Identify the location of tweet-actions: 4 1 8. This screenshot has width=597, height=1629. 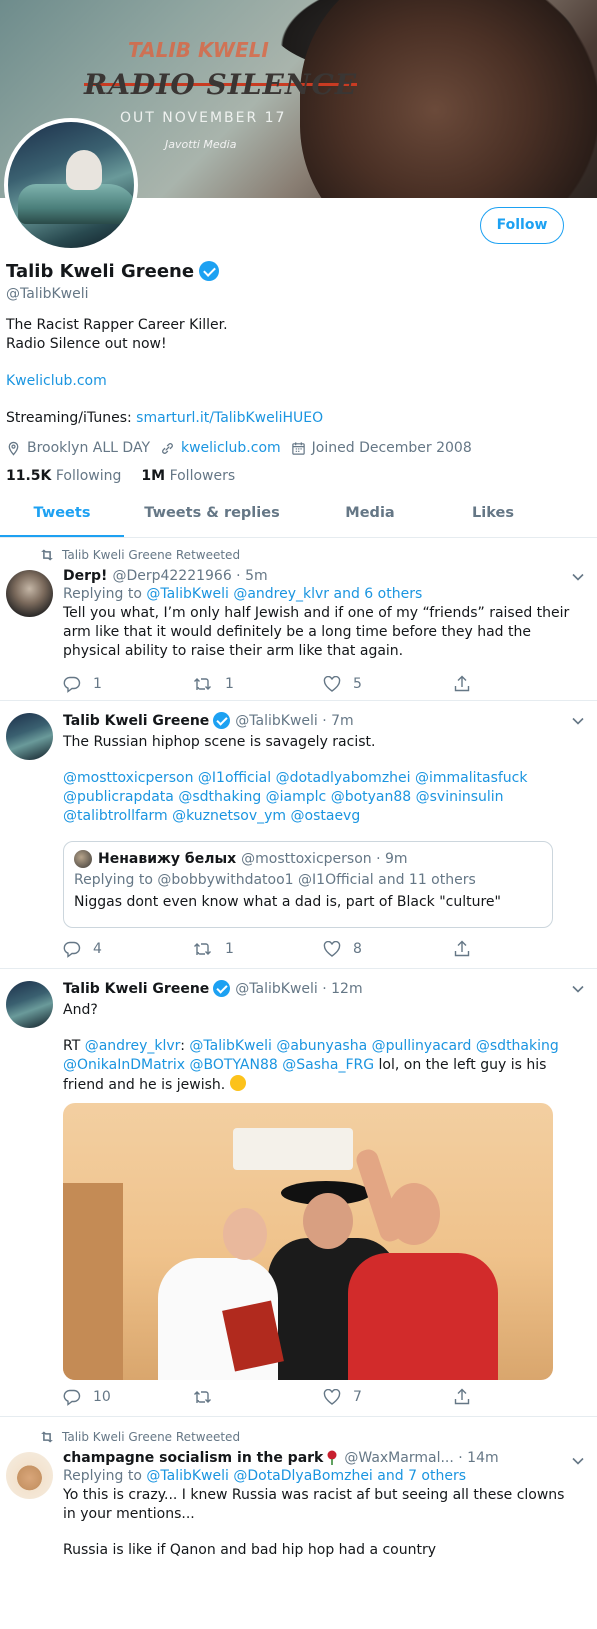
(323, 949).